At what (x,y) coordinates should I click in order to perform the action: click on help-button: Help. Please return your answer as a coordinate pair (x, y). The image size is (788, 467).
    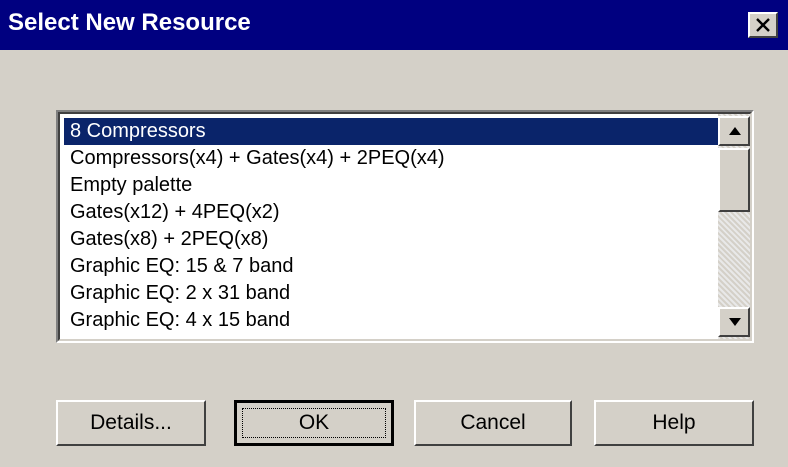
    Looking at the image, I should click on (674, 423).